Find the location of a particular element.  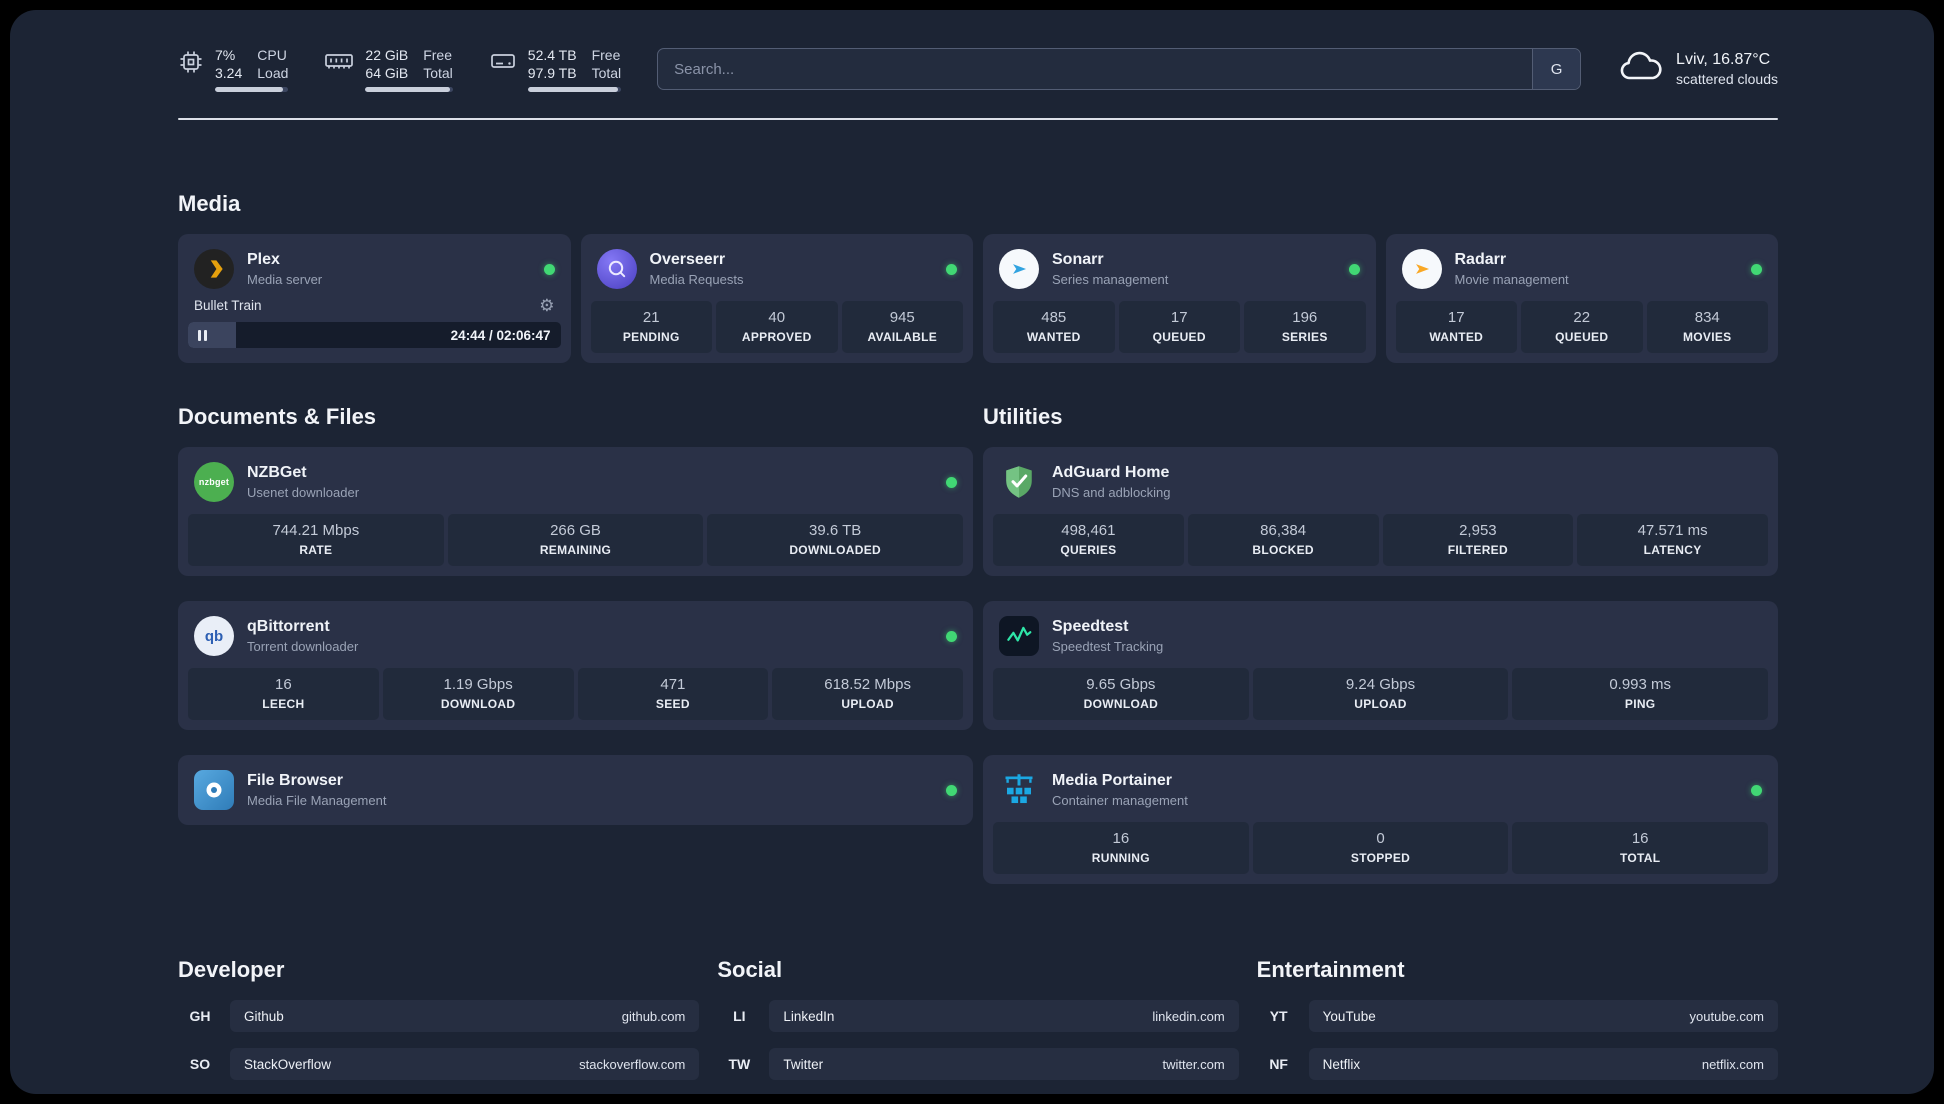

disk-bar is located at coordinates (574, 89).